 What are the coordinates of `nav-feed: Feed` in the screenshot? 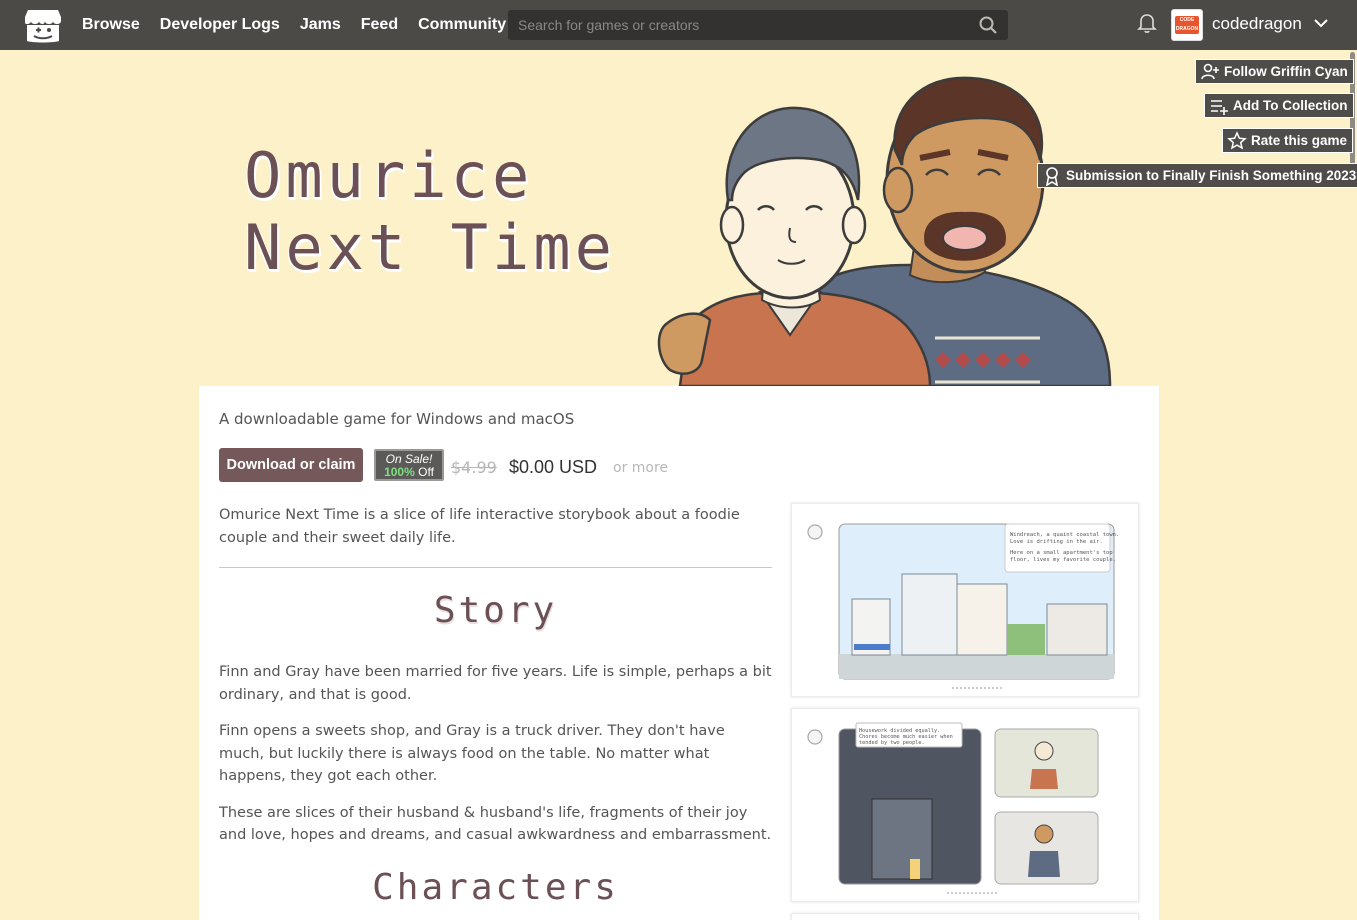 It's located at (379, 25).